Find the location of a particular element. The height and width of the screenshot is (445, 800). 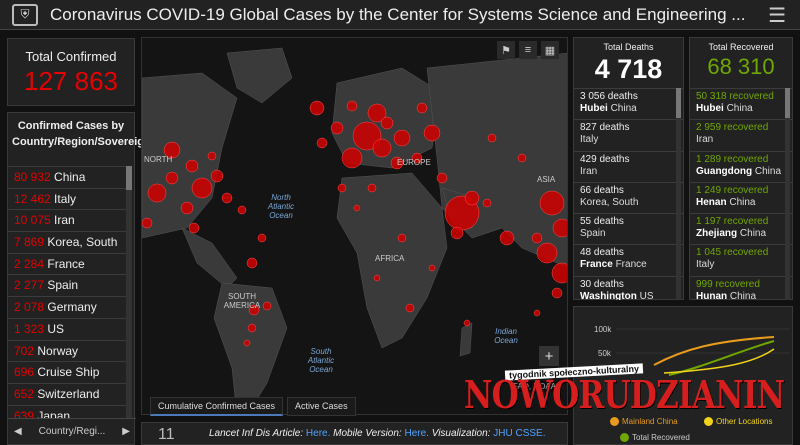

list-item: 1 249 recovered Henan China is located at coordinates (741, 197).